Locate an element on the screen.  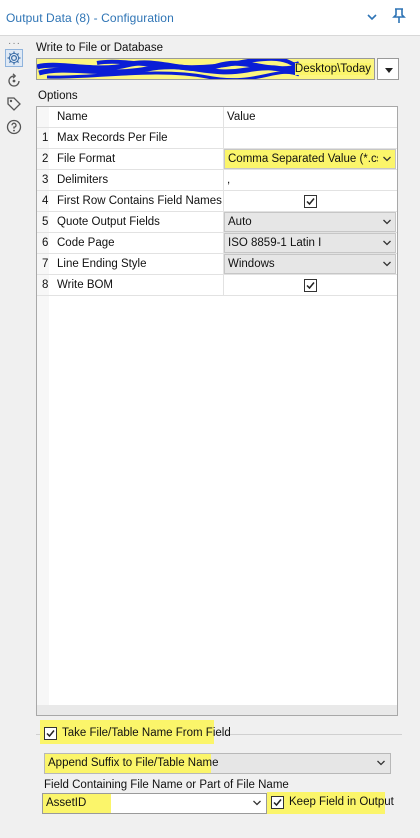
row-number: 3 is located at coordinates (45, 180).